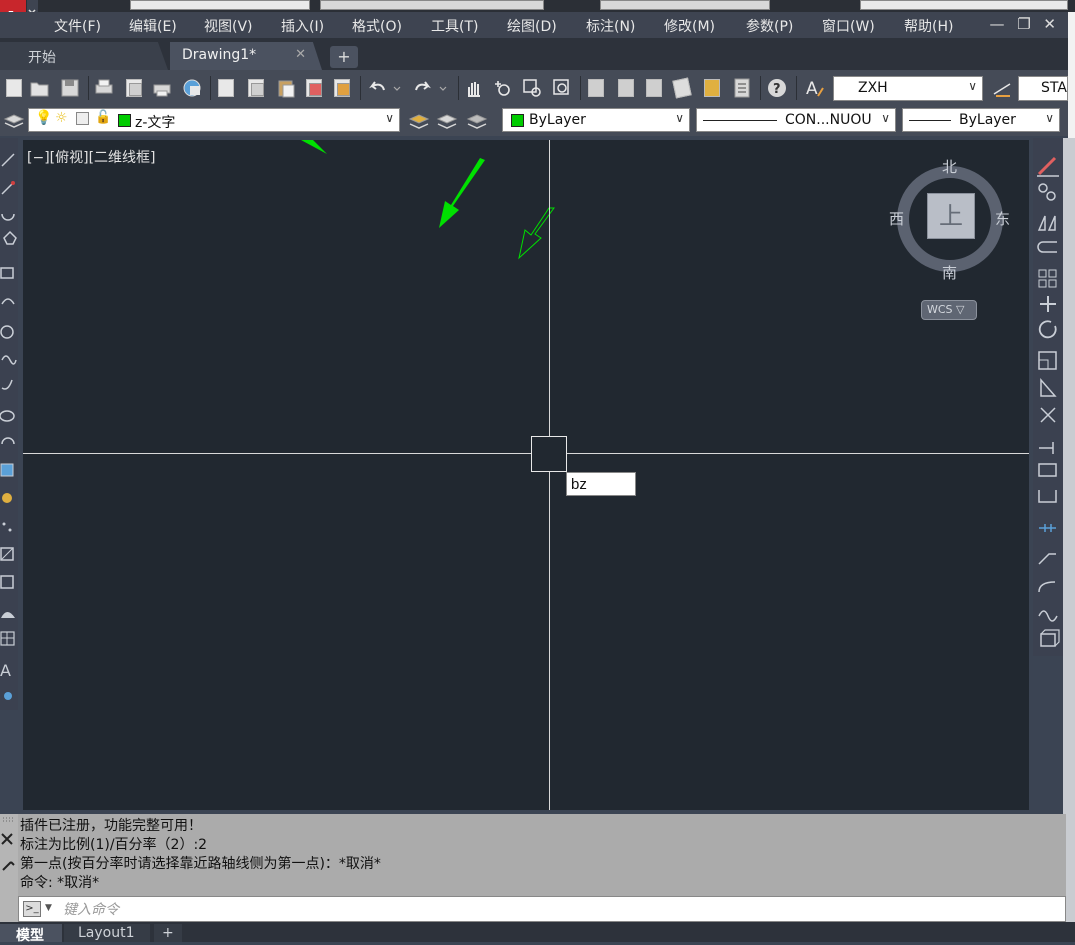 This screenshot has width=1075, height=945. What do you see at coordinates (462, 193) in the screenshot?
I see `green-arrow-icon` at bounding box center [462, 193].